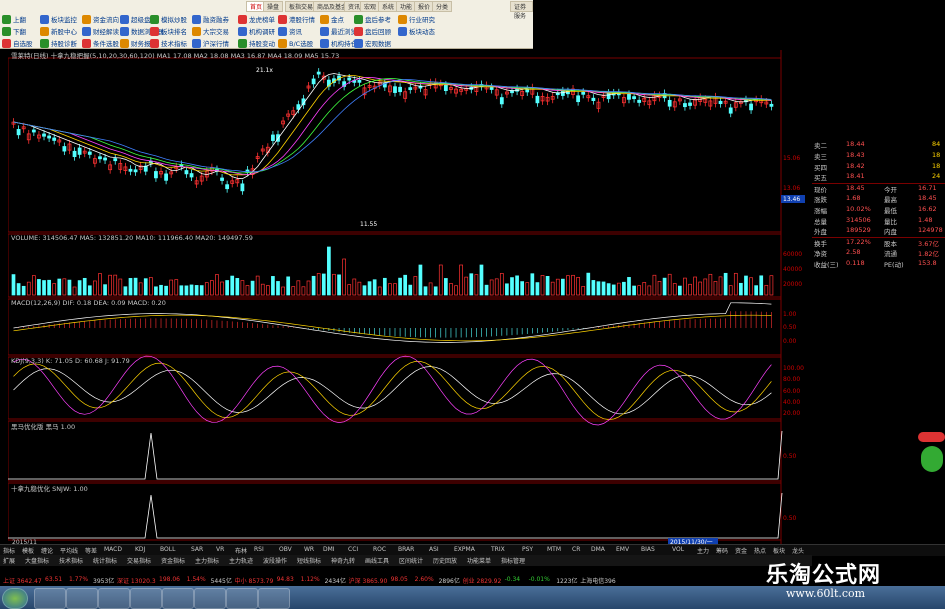  Describe the element at coordinates (50, 598) in the screenshot. I see `taskbar-app-ie` at that location.